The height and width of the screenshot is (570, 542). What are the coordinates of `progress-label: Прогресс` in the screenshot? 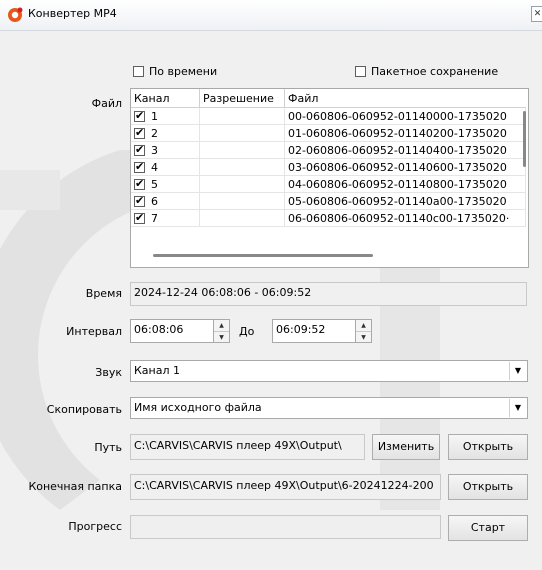 It's located at (95, 526).